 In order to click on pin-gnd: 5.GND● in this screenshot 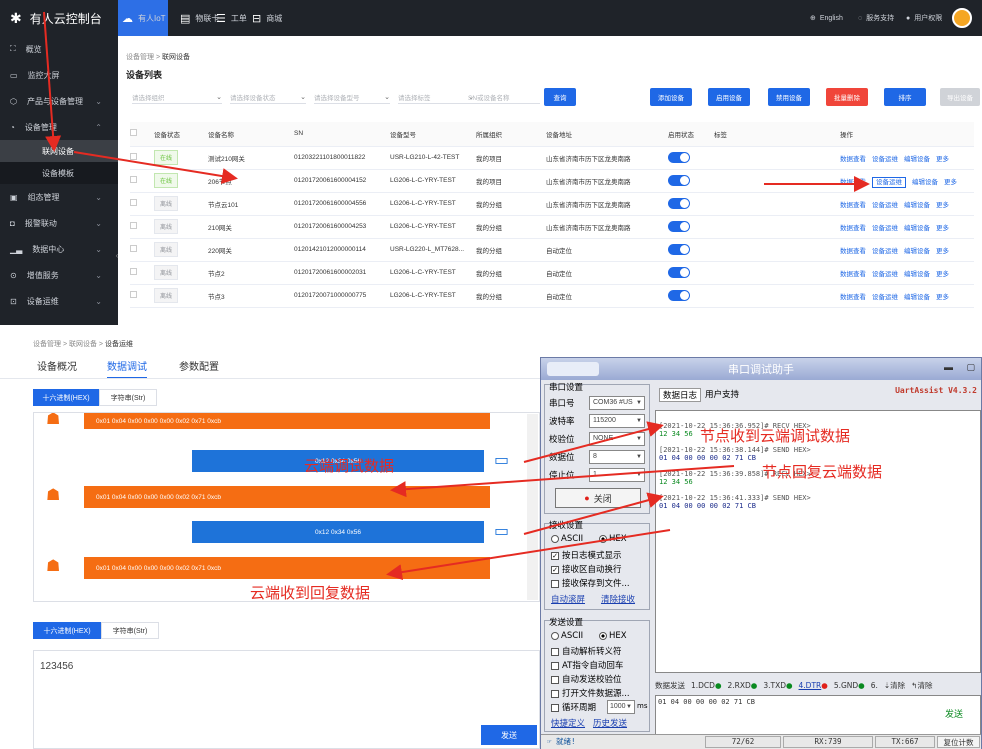, I will do `click(849, 685)`.